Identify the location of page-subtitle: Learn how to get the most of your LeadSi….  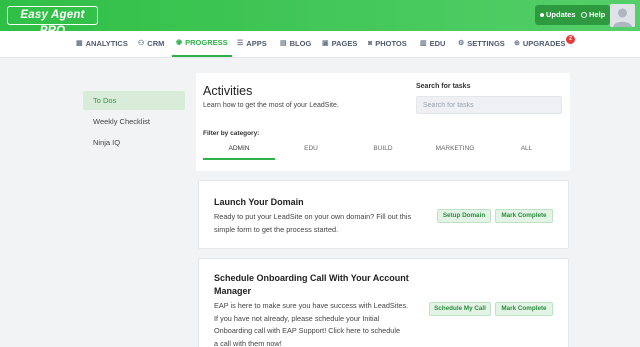
(271, 105).